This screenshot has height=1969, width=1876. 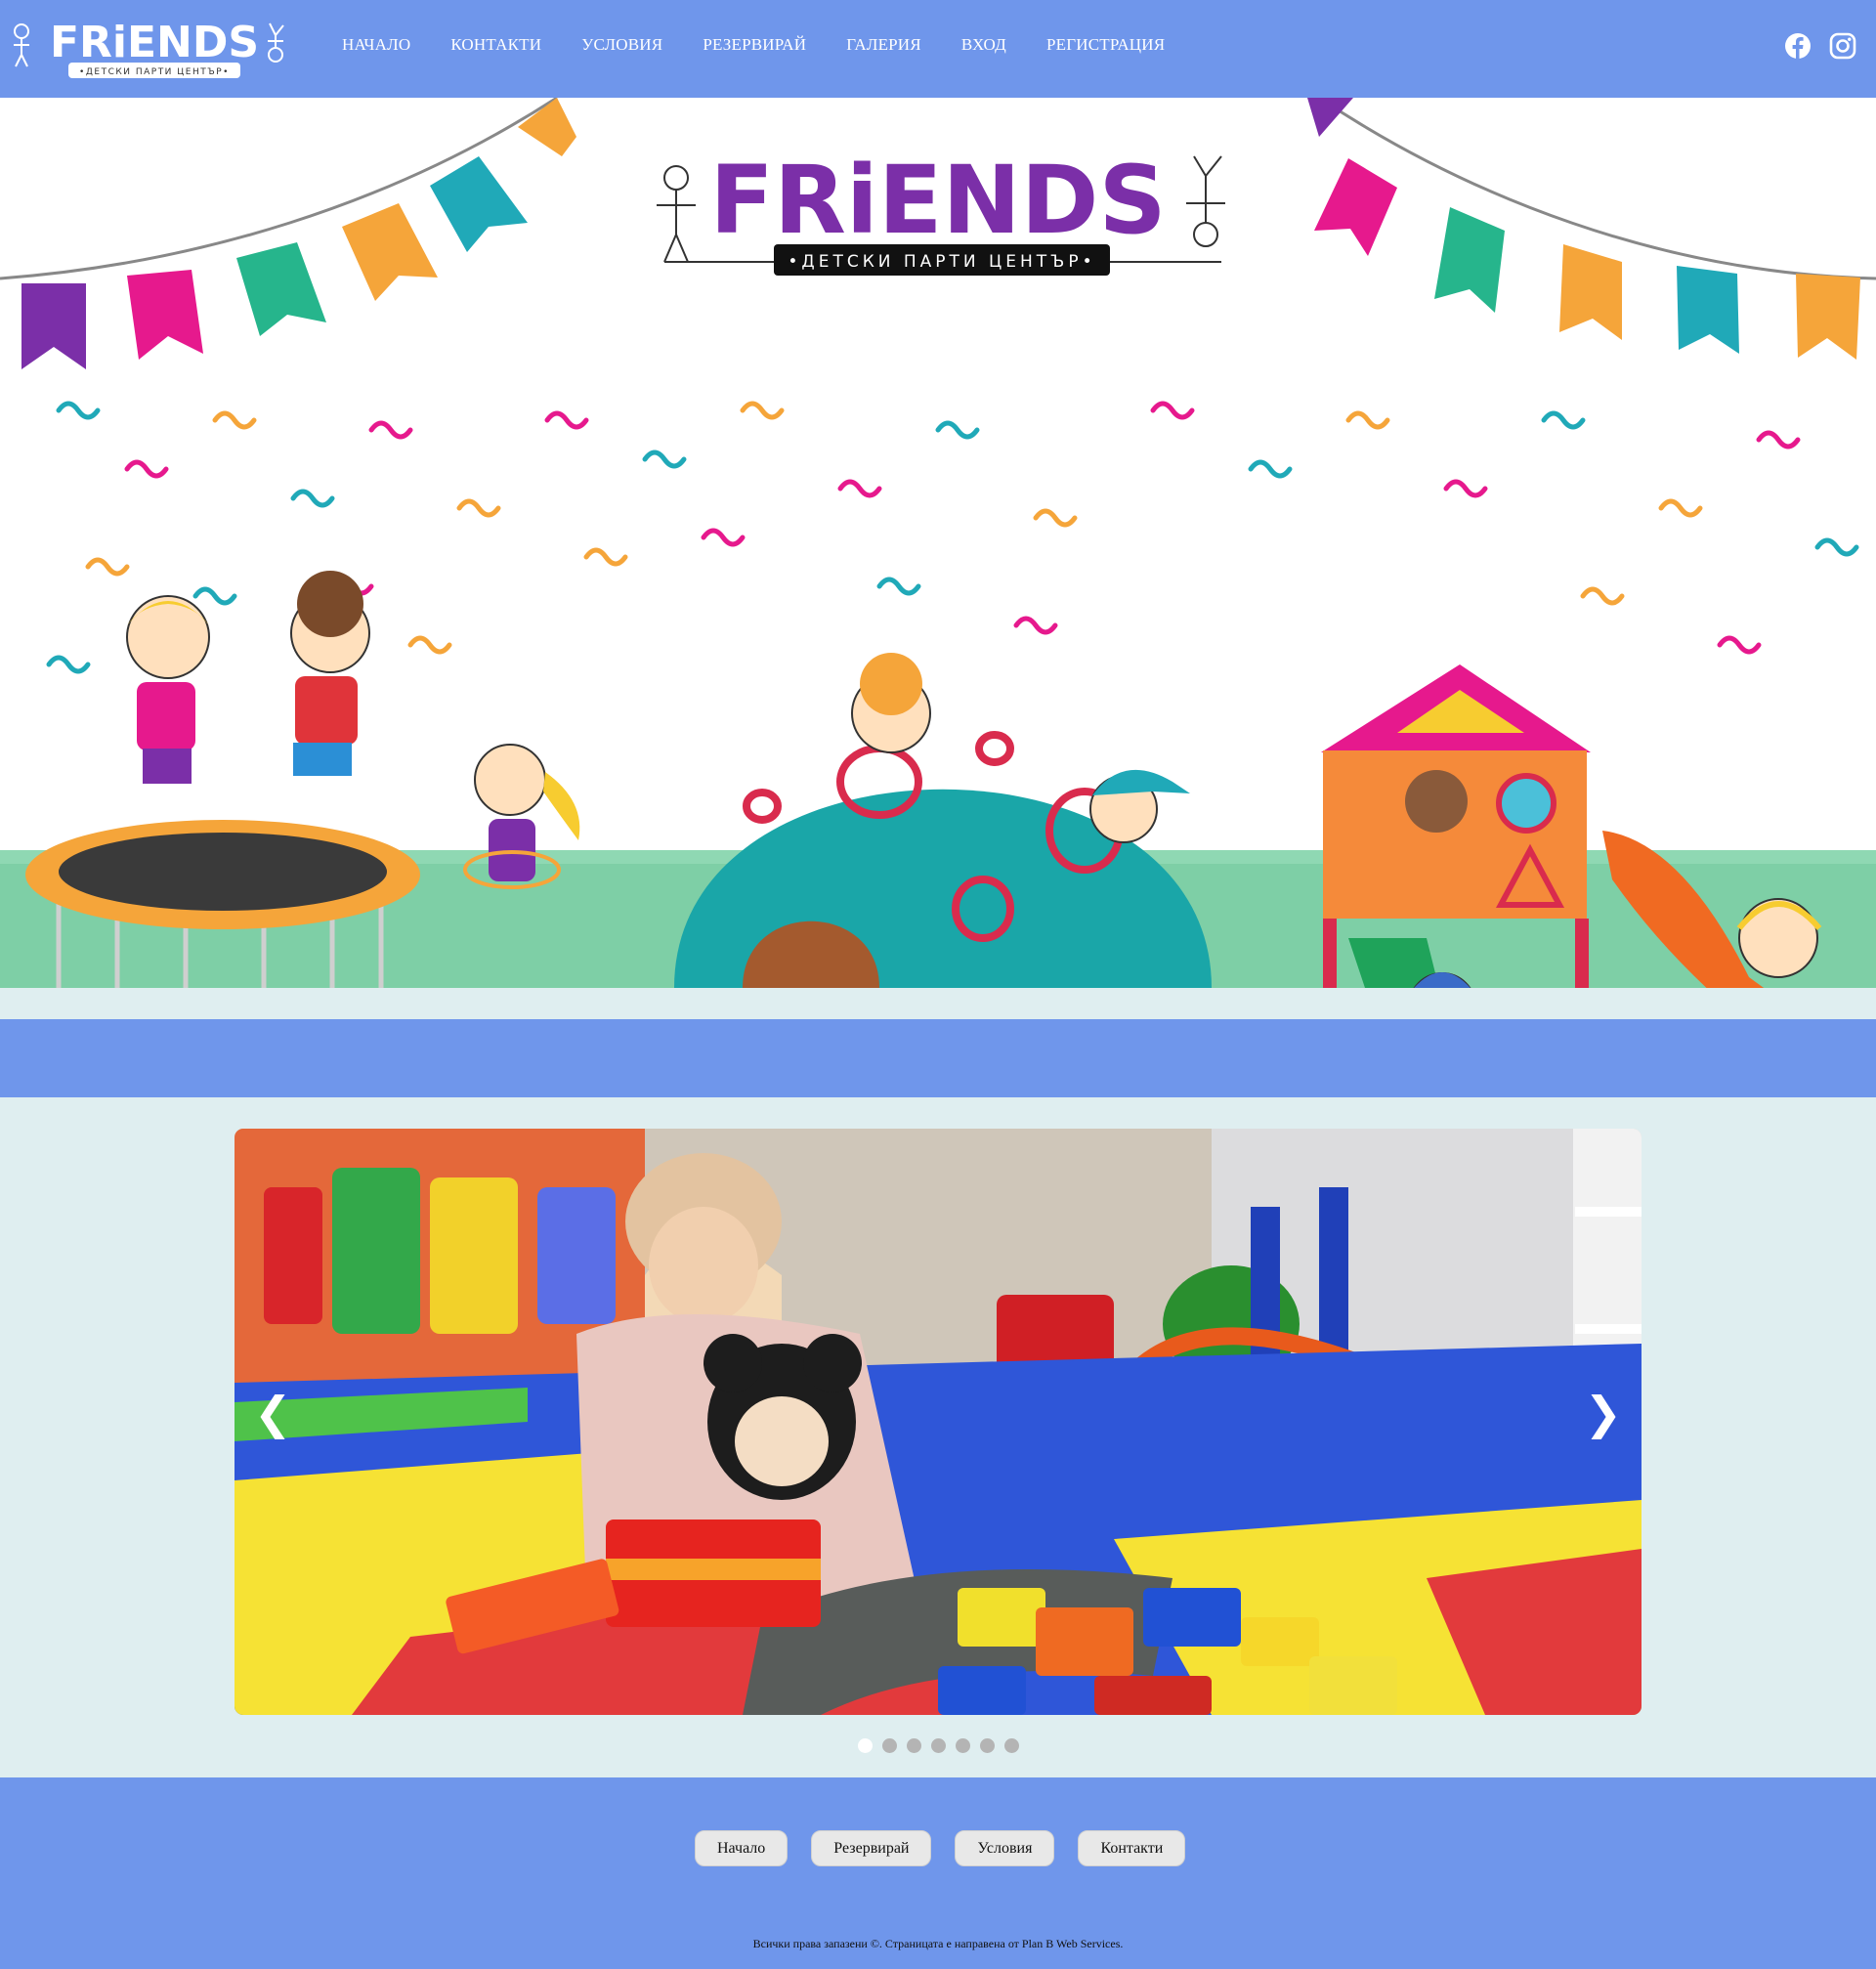 What do you see at coordinates (938, 1003) in the screenshot?
I see `spacer` at bounding box center [938, 1003].